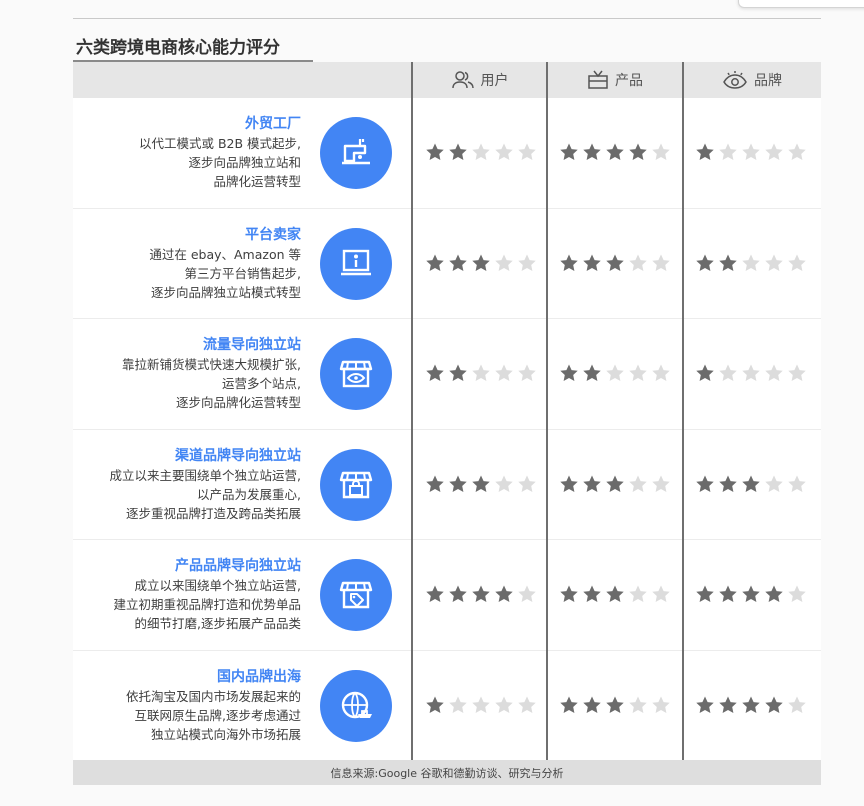 This screenshot has height=806, width=864. I want to click on page-title: 六类跨境电商核心能力评分, so click(178, 48).